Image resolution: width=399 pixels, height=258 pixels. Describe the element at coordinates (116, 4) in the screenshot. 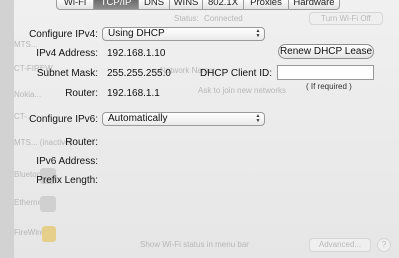

I see `tab-tcpip: TCP/IP` at that location.